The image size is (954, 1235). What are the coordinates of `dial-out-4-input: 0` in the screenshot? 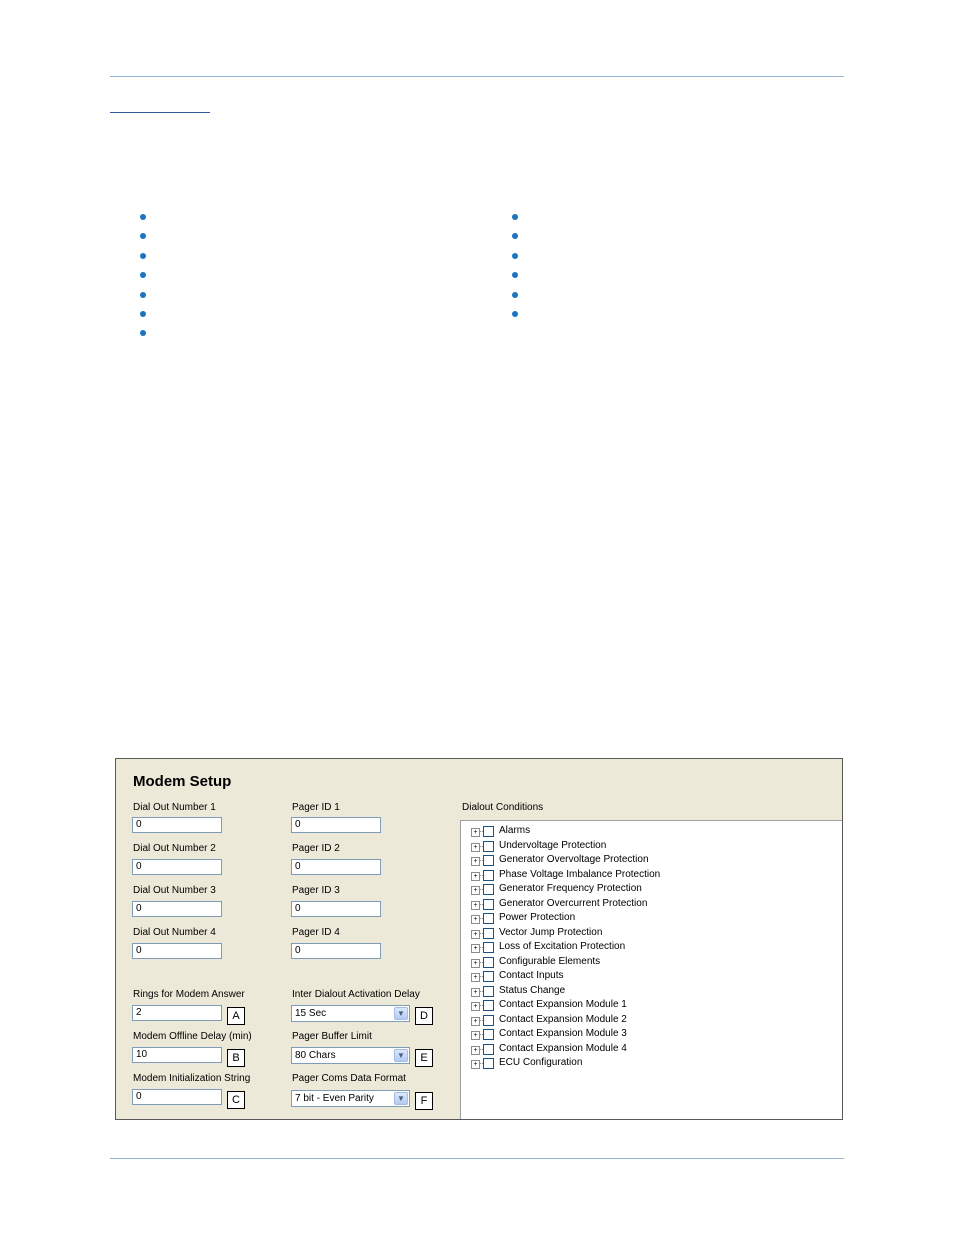 It's located at (177, 951).